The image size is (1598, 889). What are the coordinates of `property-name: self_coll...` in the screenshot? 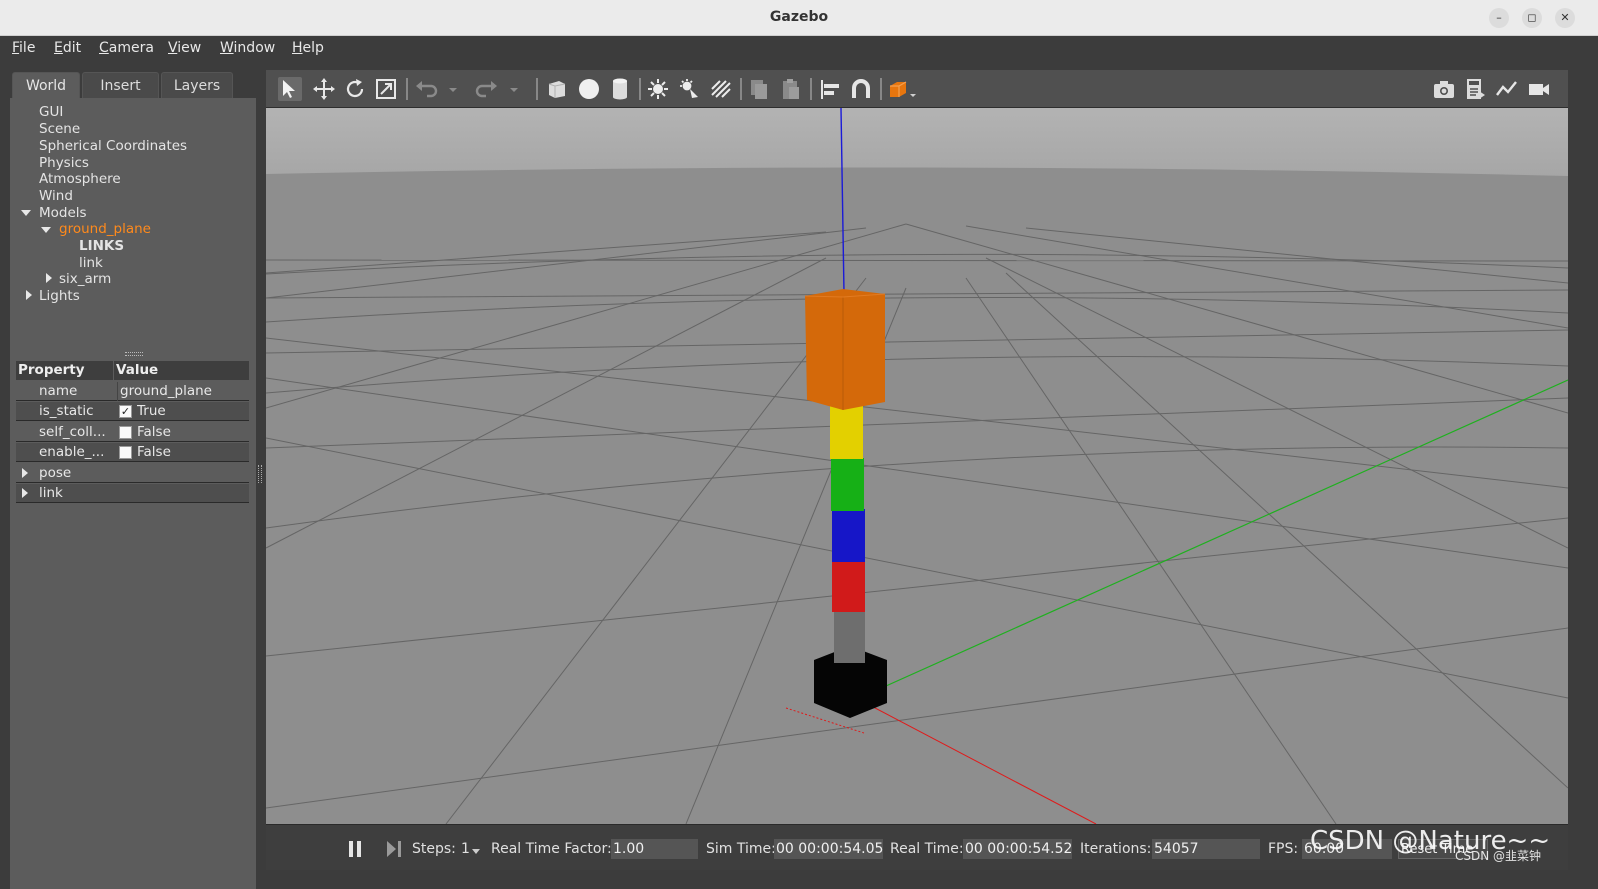 It's located at (72, 432).